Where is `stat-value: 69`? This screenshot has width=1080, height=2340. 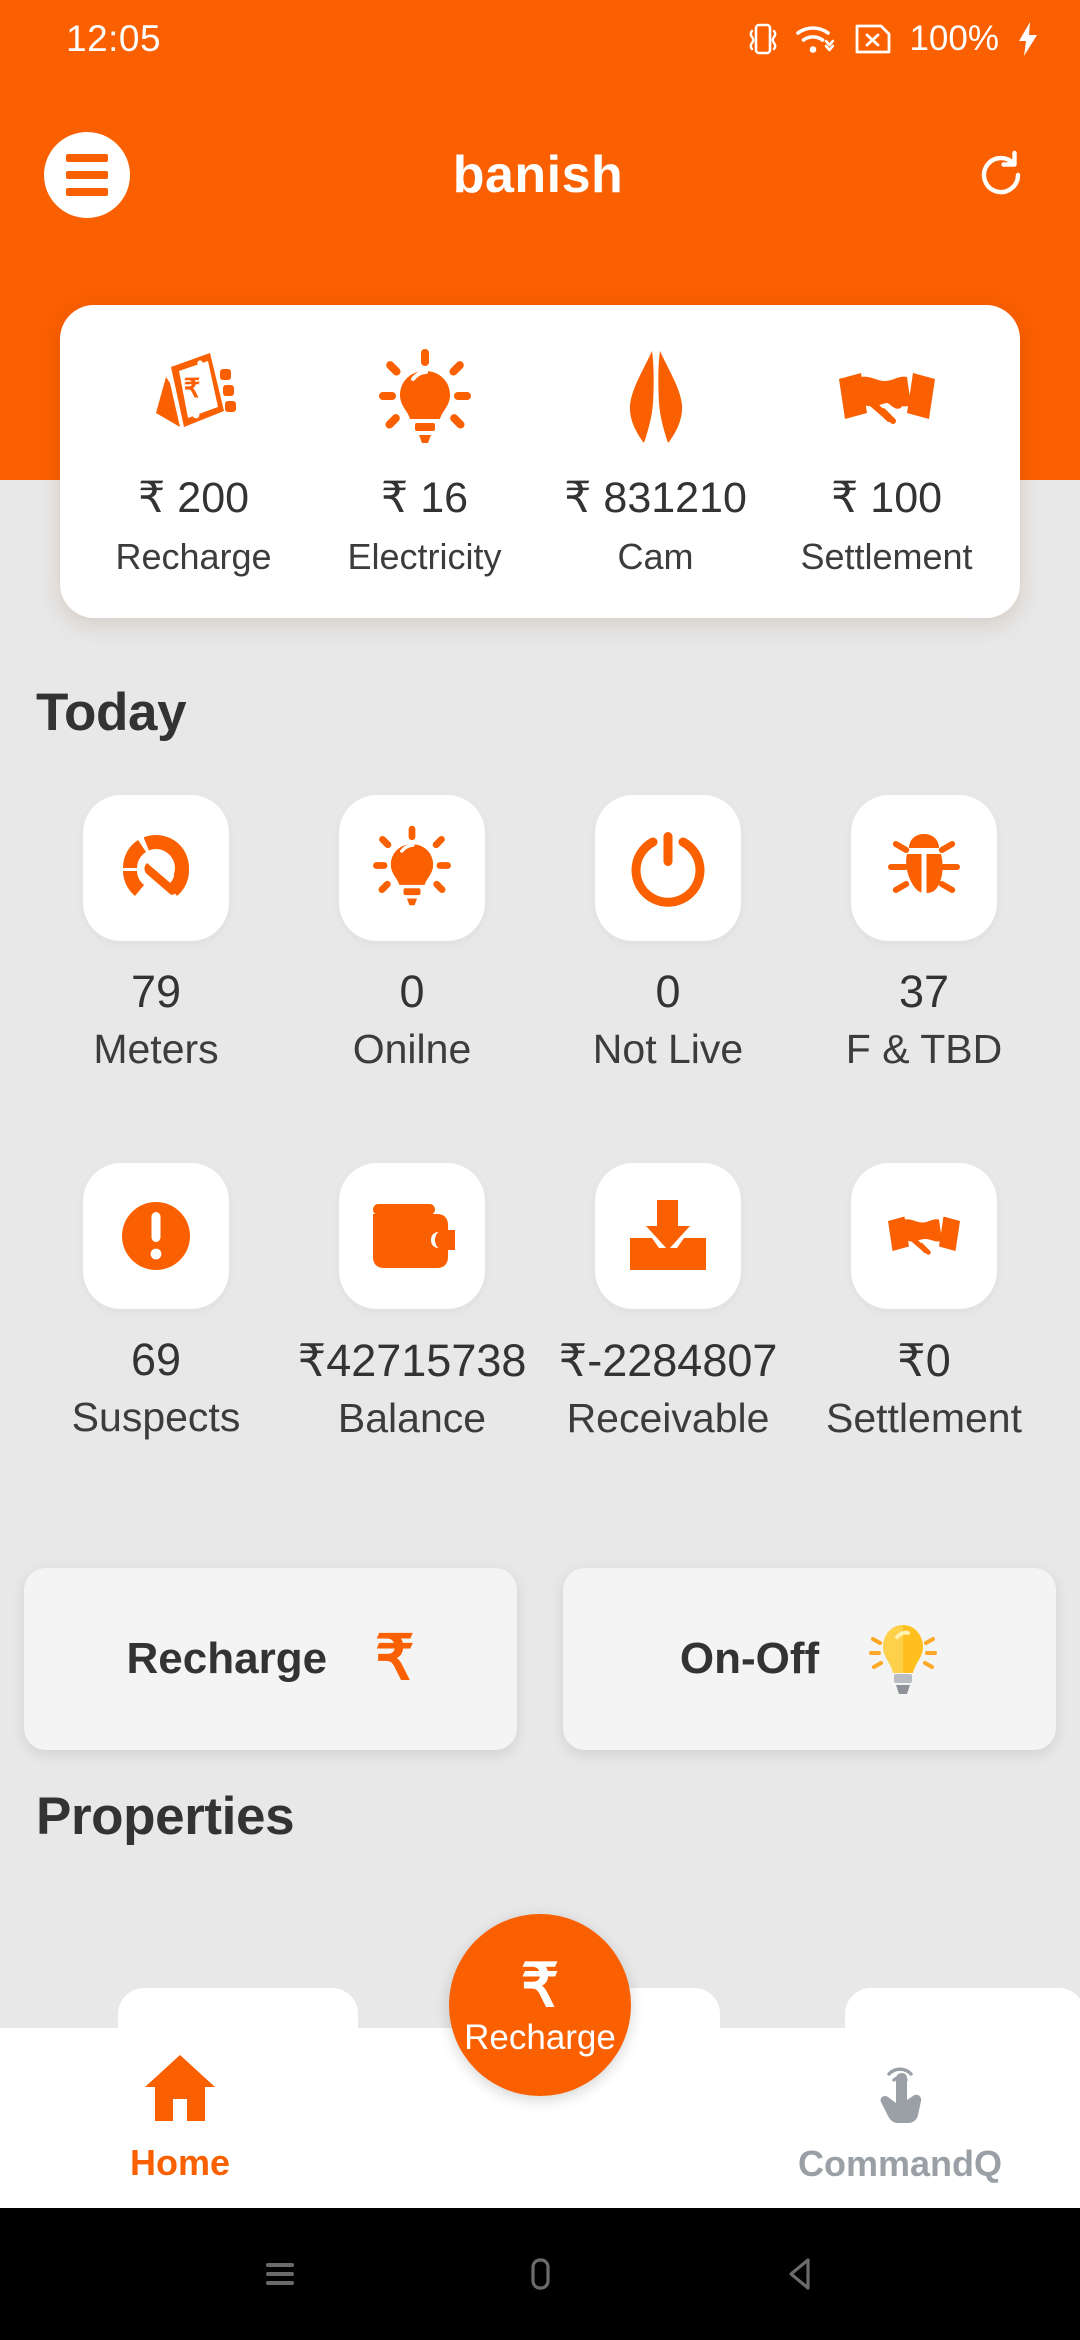 stat-value: 69 is located at coordinates (156, 1359).